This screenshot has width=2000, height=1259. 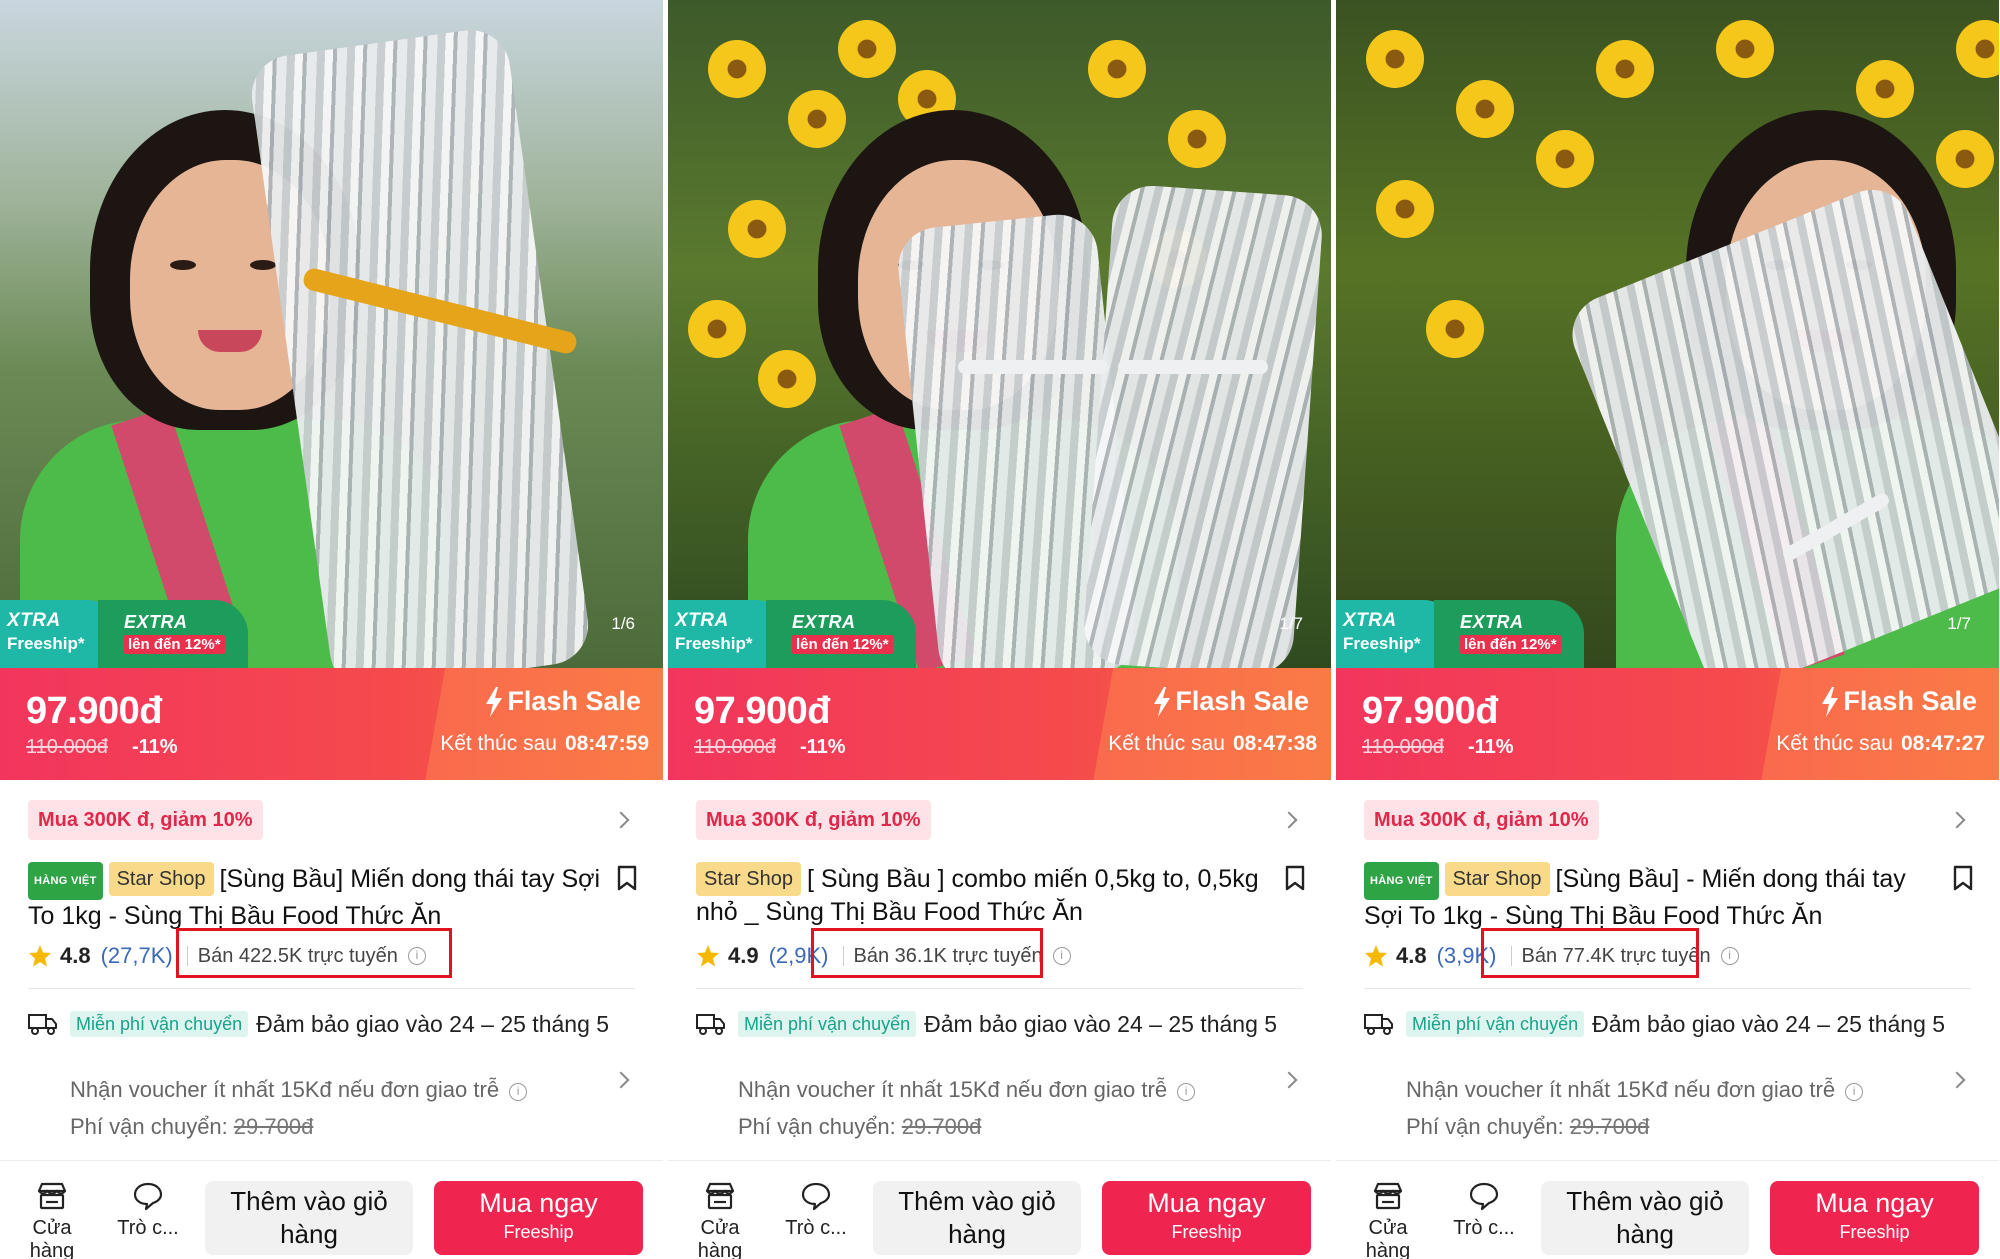 I want to click on flash-sale-text: Flash Sale, so click(x=1242, y=701).